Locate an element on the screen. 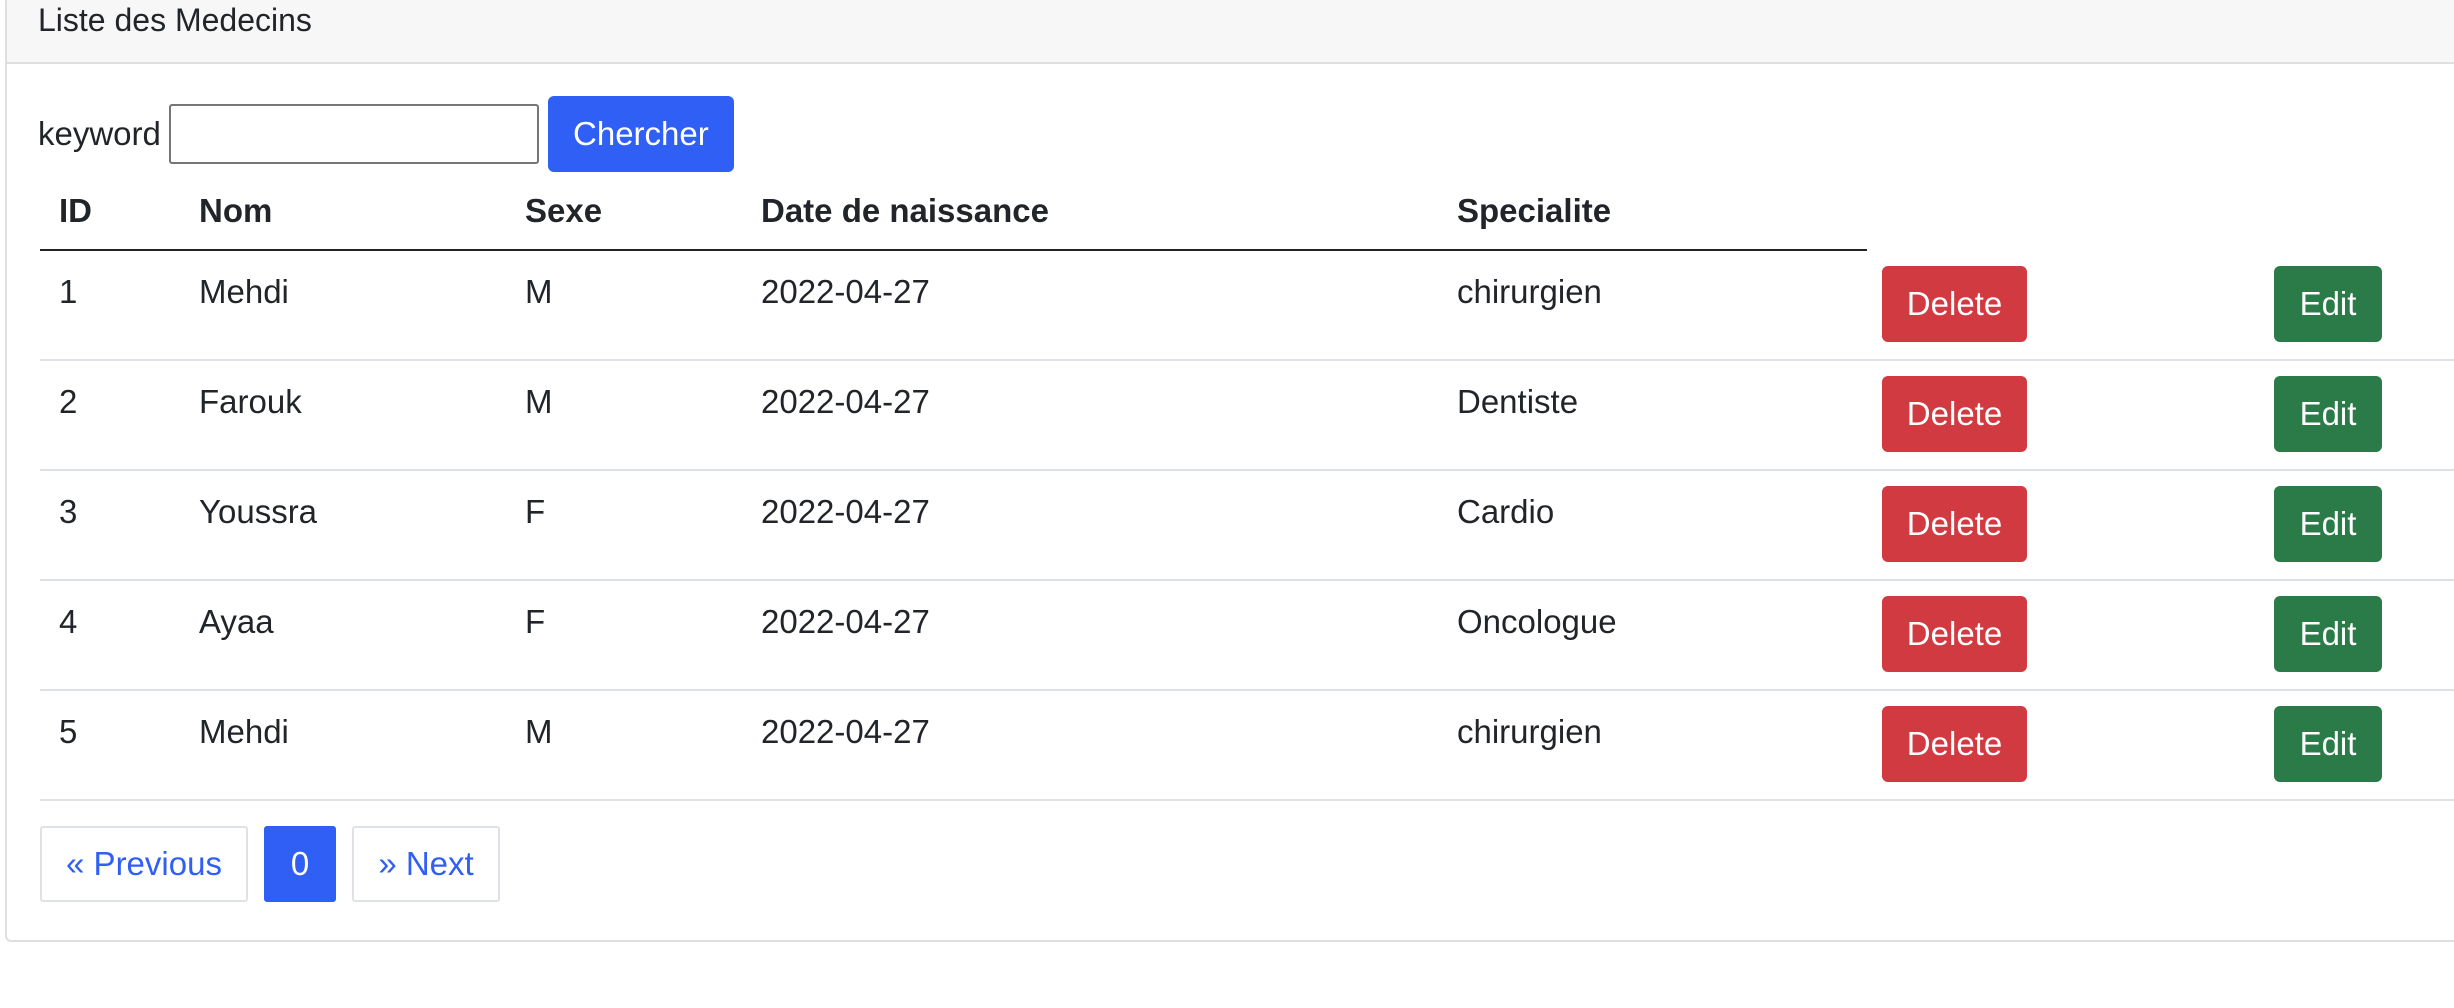 The height and width of the screenshot is (1008, 2454). cell-id: 2 is located at coordinates (68, 401).